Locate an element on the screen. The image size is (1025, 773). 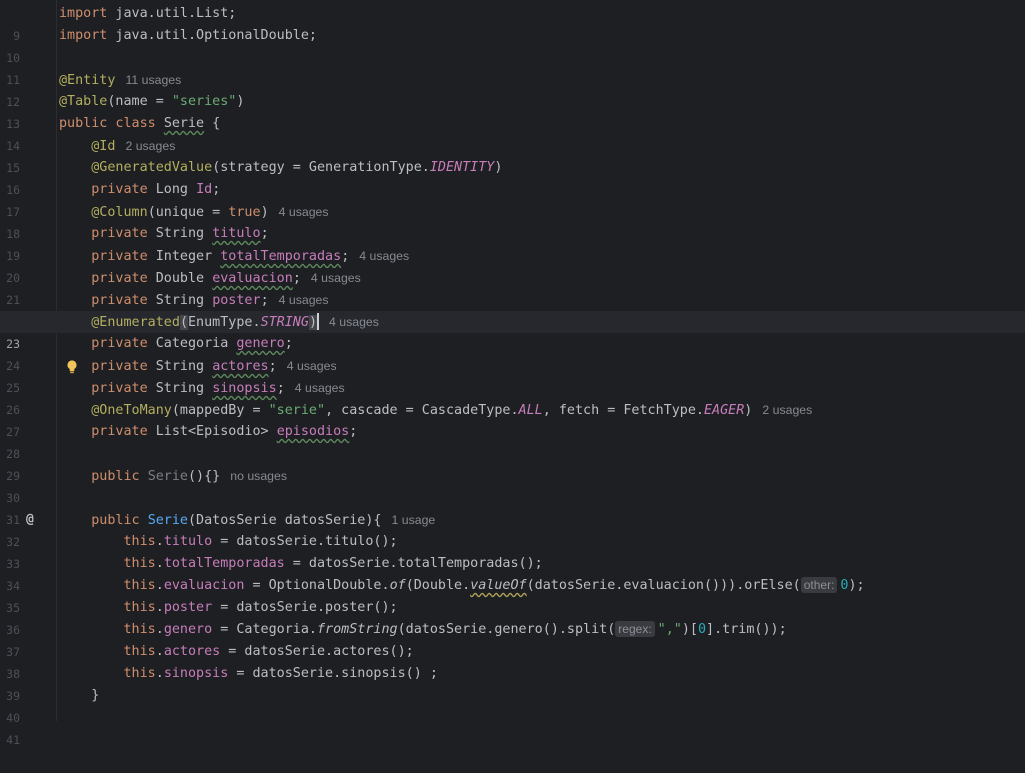
code-text: = datosSerie.titulo(); is located at coordinates (305, 541).